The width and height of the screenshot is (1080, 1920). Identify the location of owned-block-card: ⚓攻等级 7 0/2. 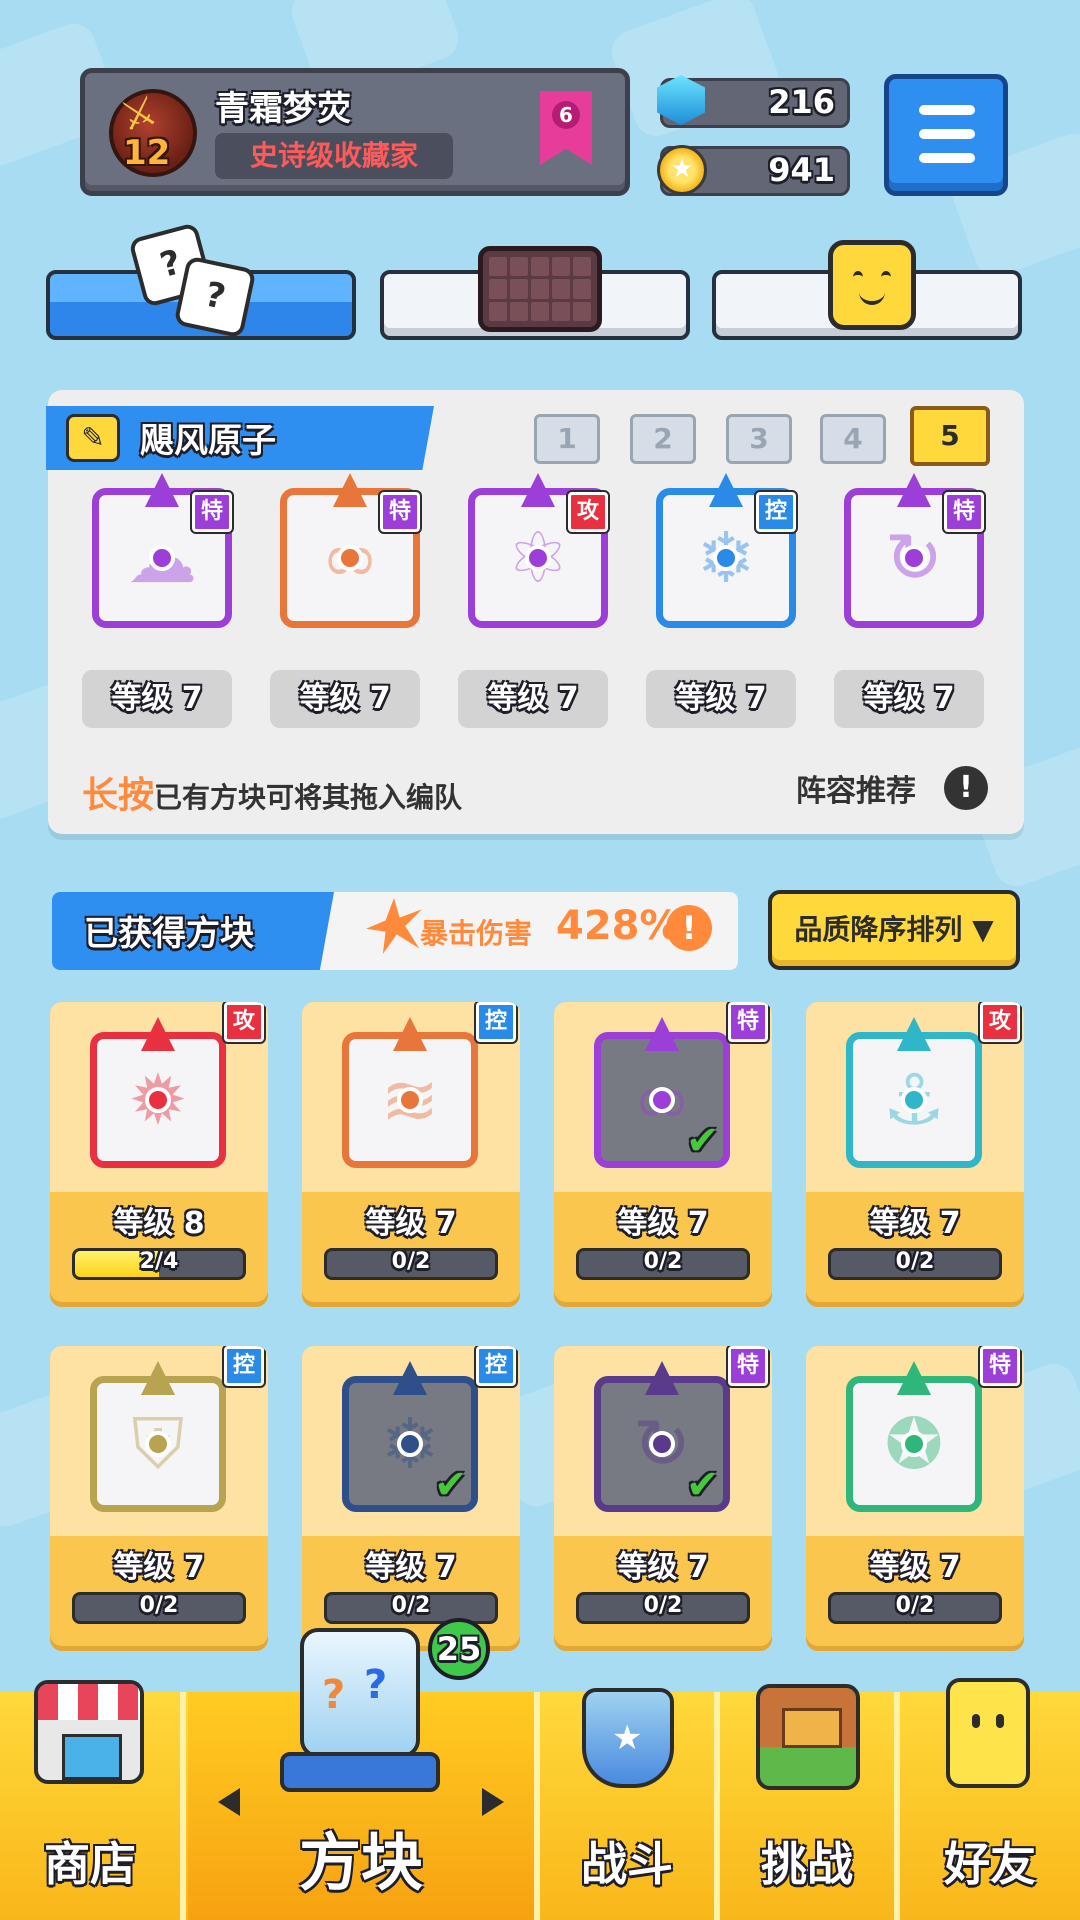
(915, 1152).